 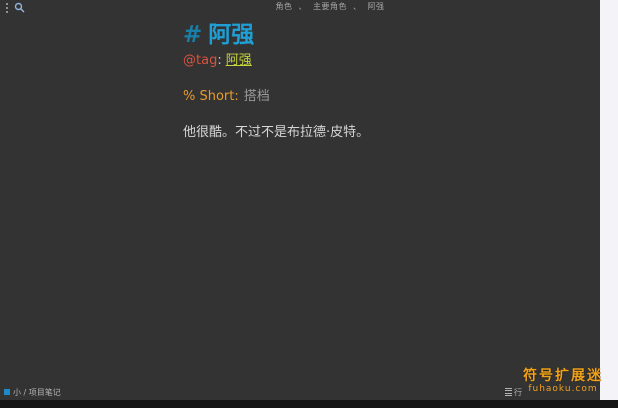 What do you see at coordinates (193, 35) in the screenshot?
I see `heading-marker: #` at bounding box center [193, 35].